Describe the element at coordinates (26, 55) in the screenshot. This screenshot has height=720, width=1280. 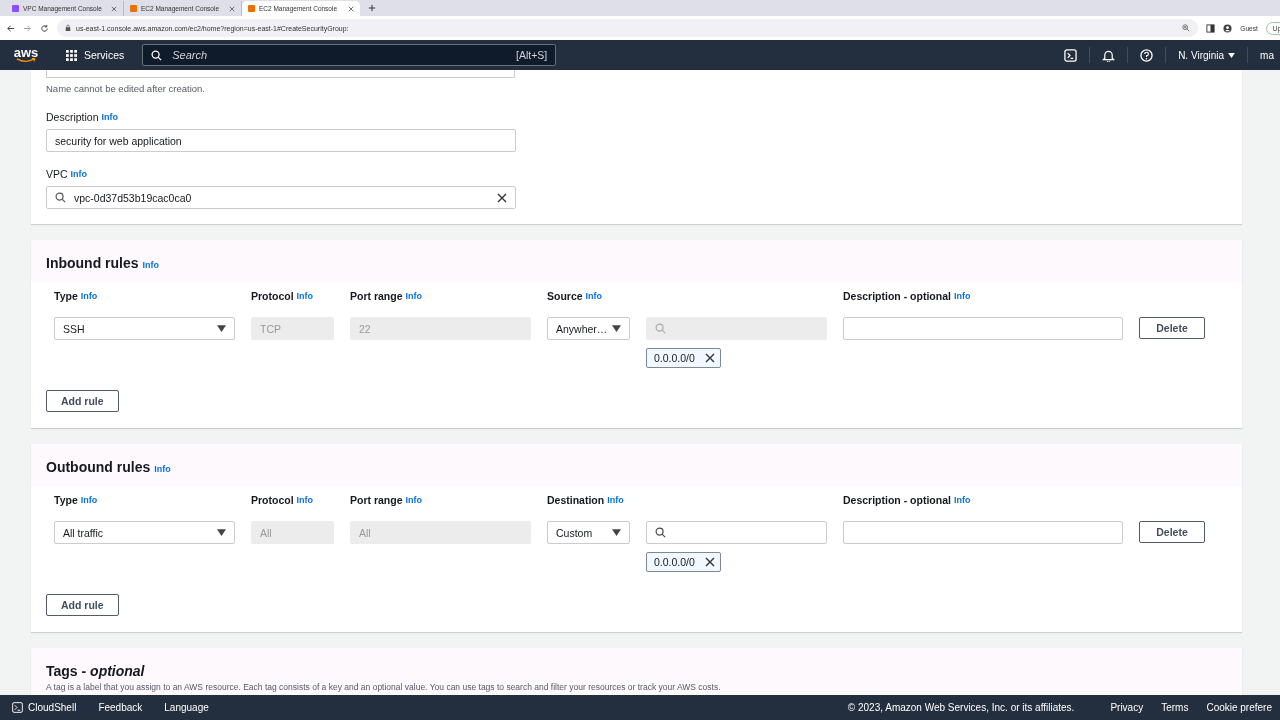
I see `aws-logo: aws` at that location.